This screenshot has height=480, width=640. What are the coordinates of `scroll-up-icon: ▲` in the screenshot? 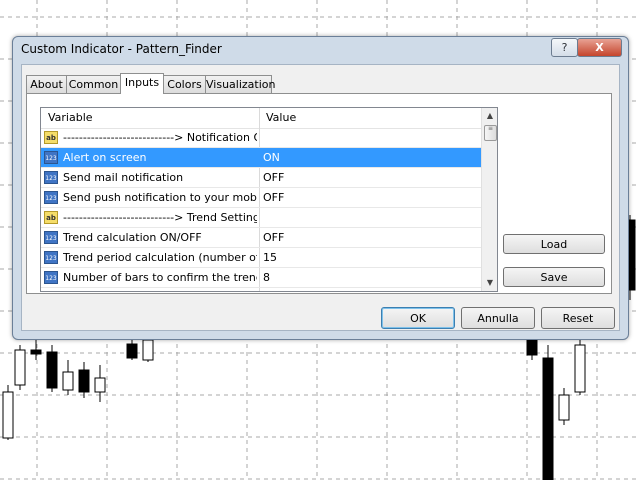 It's located at (489, 116).